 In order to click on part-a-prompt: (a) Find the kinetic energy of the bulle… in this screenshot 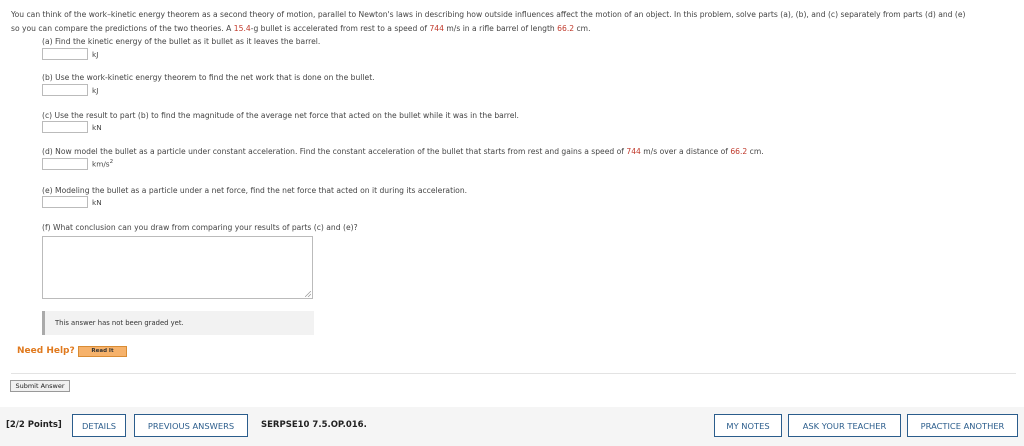, I will do `click(181, 41)`.